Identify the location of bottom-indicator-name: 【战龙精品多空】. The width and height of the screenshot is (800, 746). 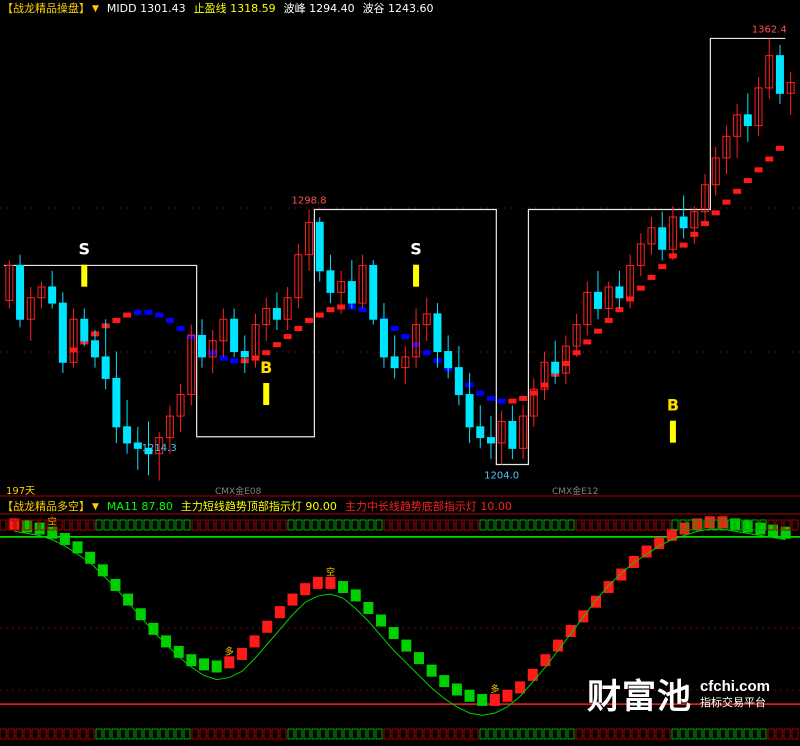
(46, 507).